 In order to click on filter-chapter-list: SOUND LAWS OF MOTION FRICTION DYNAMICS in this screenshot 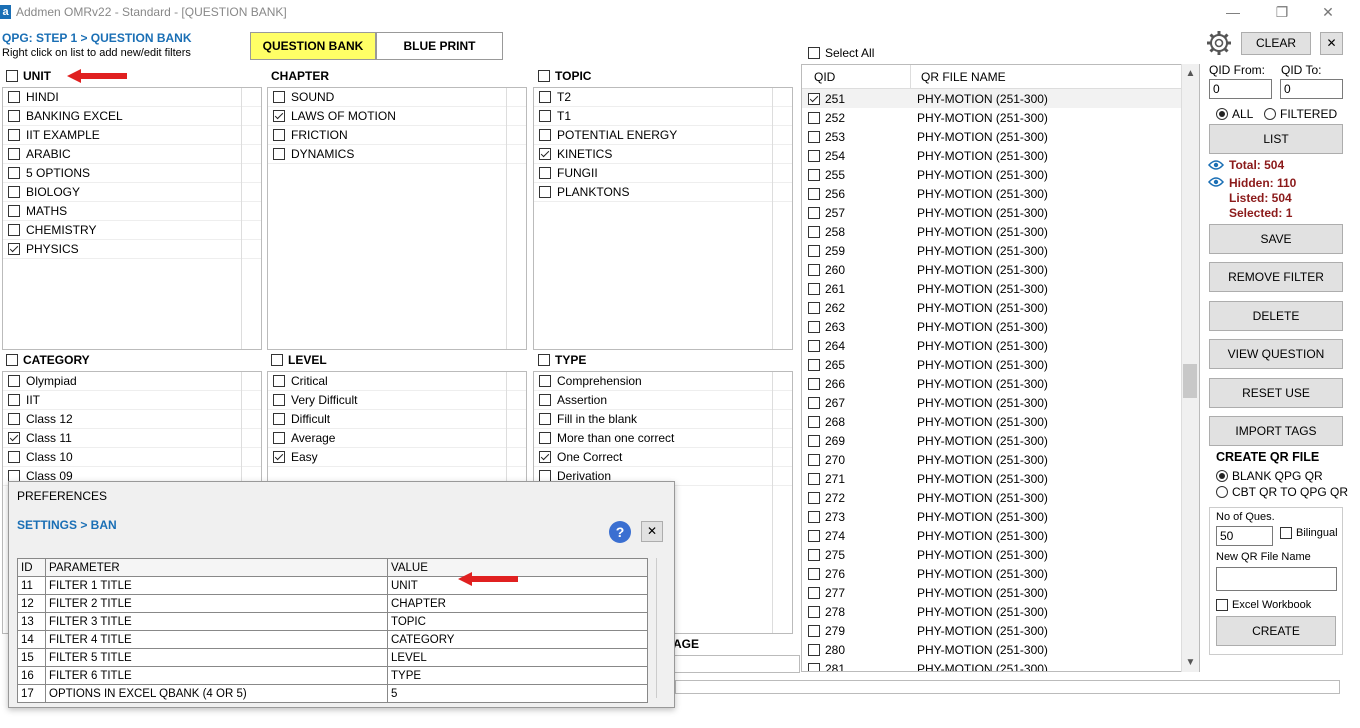, I will do `click(397, 218)`.